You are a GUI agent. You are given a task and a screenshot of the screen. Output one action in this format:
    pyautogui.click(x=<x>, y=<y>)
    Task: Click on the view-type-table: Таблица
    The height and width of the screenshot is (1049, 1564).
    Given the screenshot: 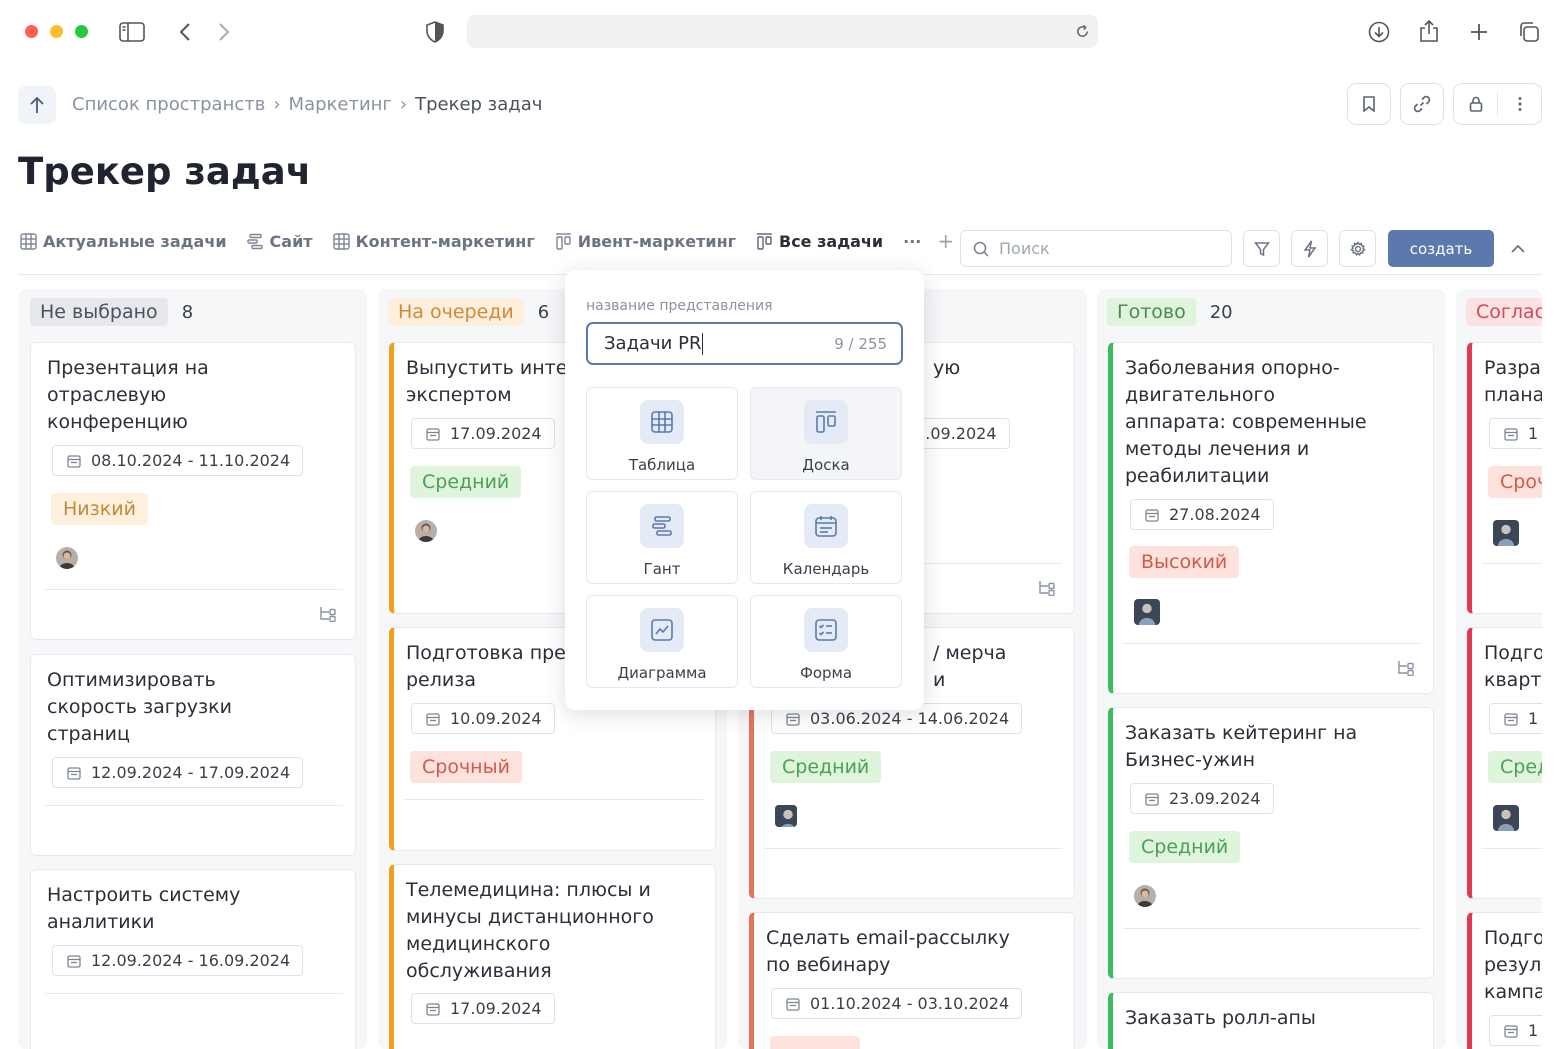 What is the action you would take?
    pyautogui.click(x=662, y=433)
    